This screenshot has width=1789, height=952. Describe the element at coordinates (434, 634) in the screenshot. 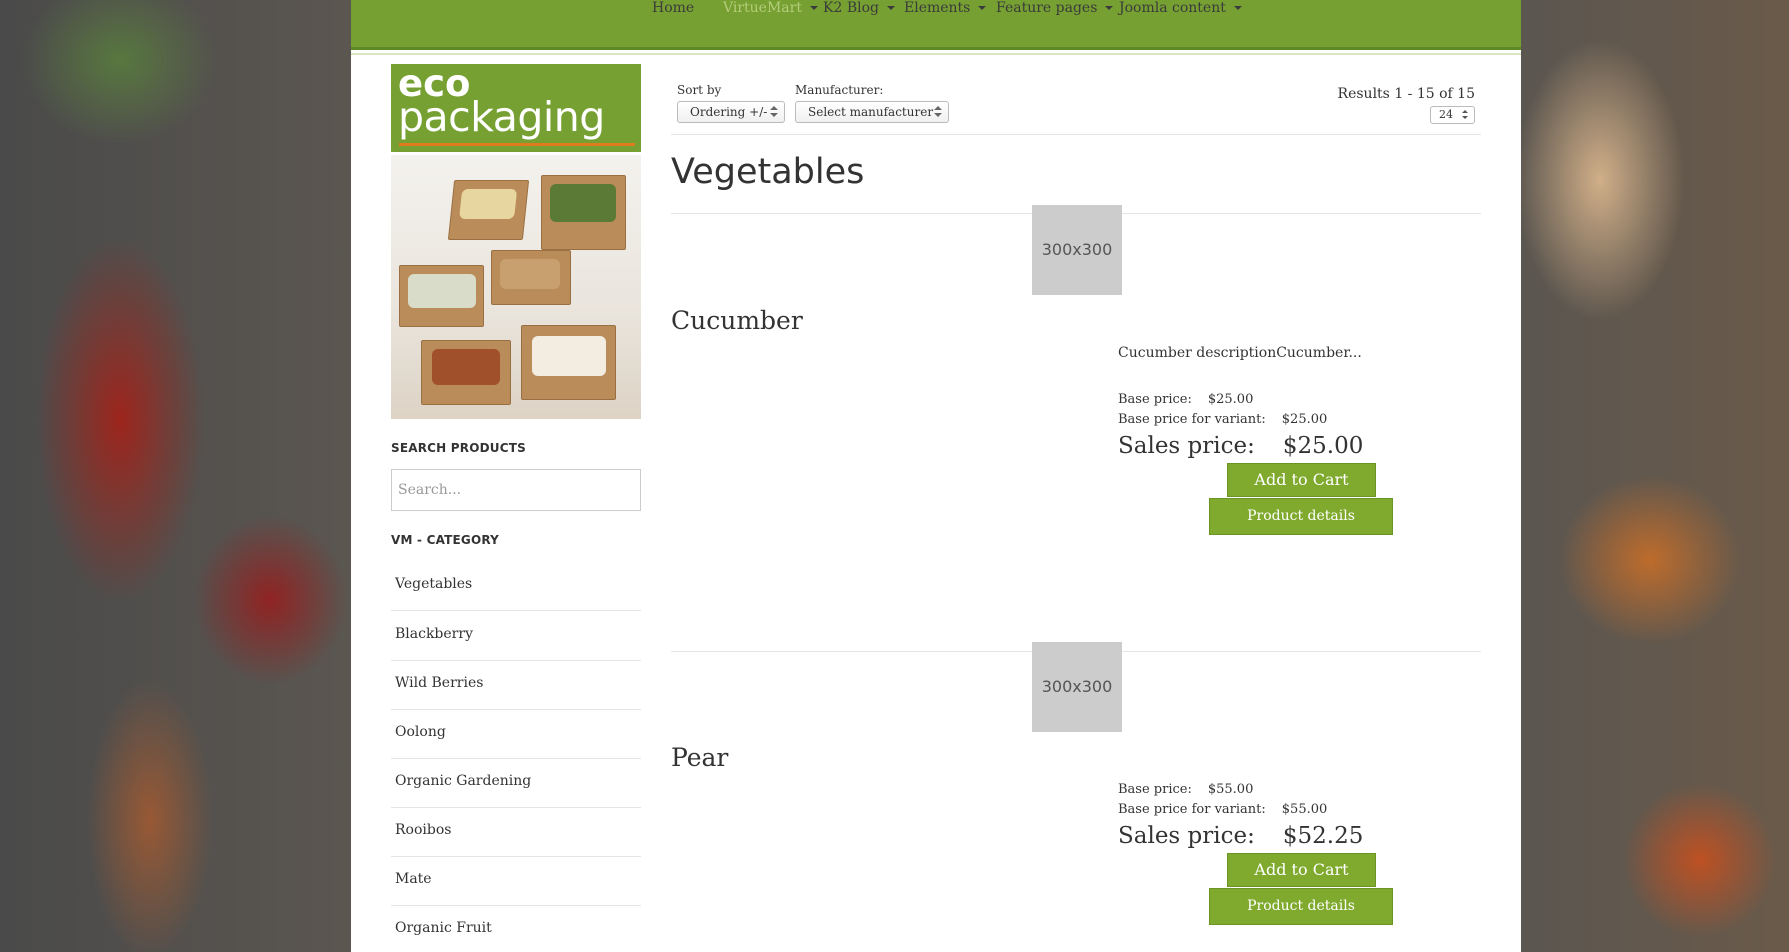

I see `category-item-label: Blackberry` at that location.